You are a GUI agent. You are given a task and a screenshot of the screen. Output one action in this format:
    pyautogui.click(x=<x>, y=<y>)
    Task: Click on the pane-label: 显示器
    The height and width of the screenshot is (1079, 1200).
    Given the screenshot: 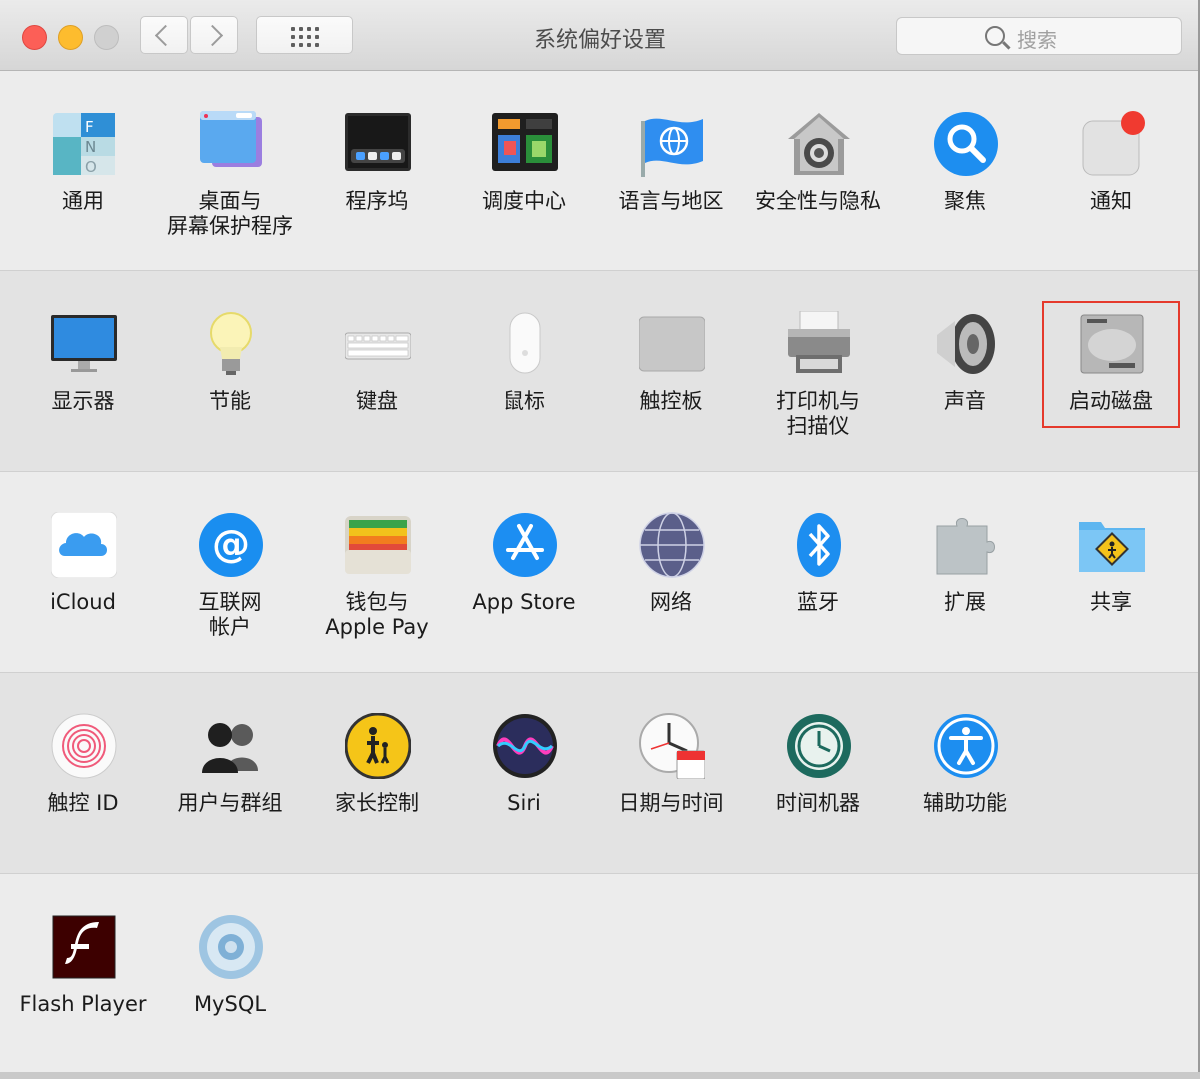 What is the action you would take?
    pyautogui.click(x=83, y=401)
    